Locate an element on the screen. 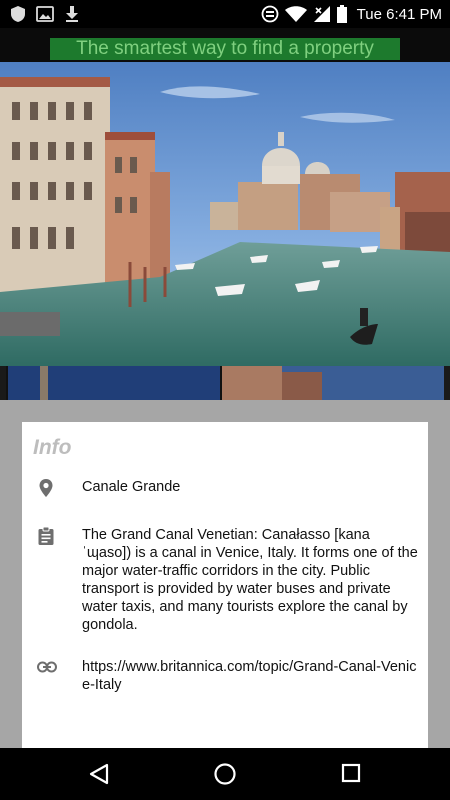  clipboard-icon is located at coordinates (46, 538).